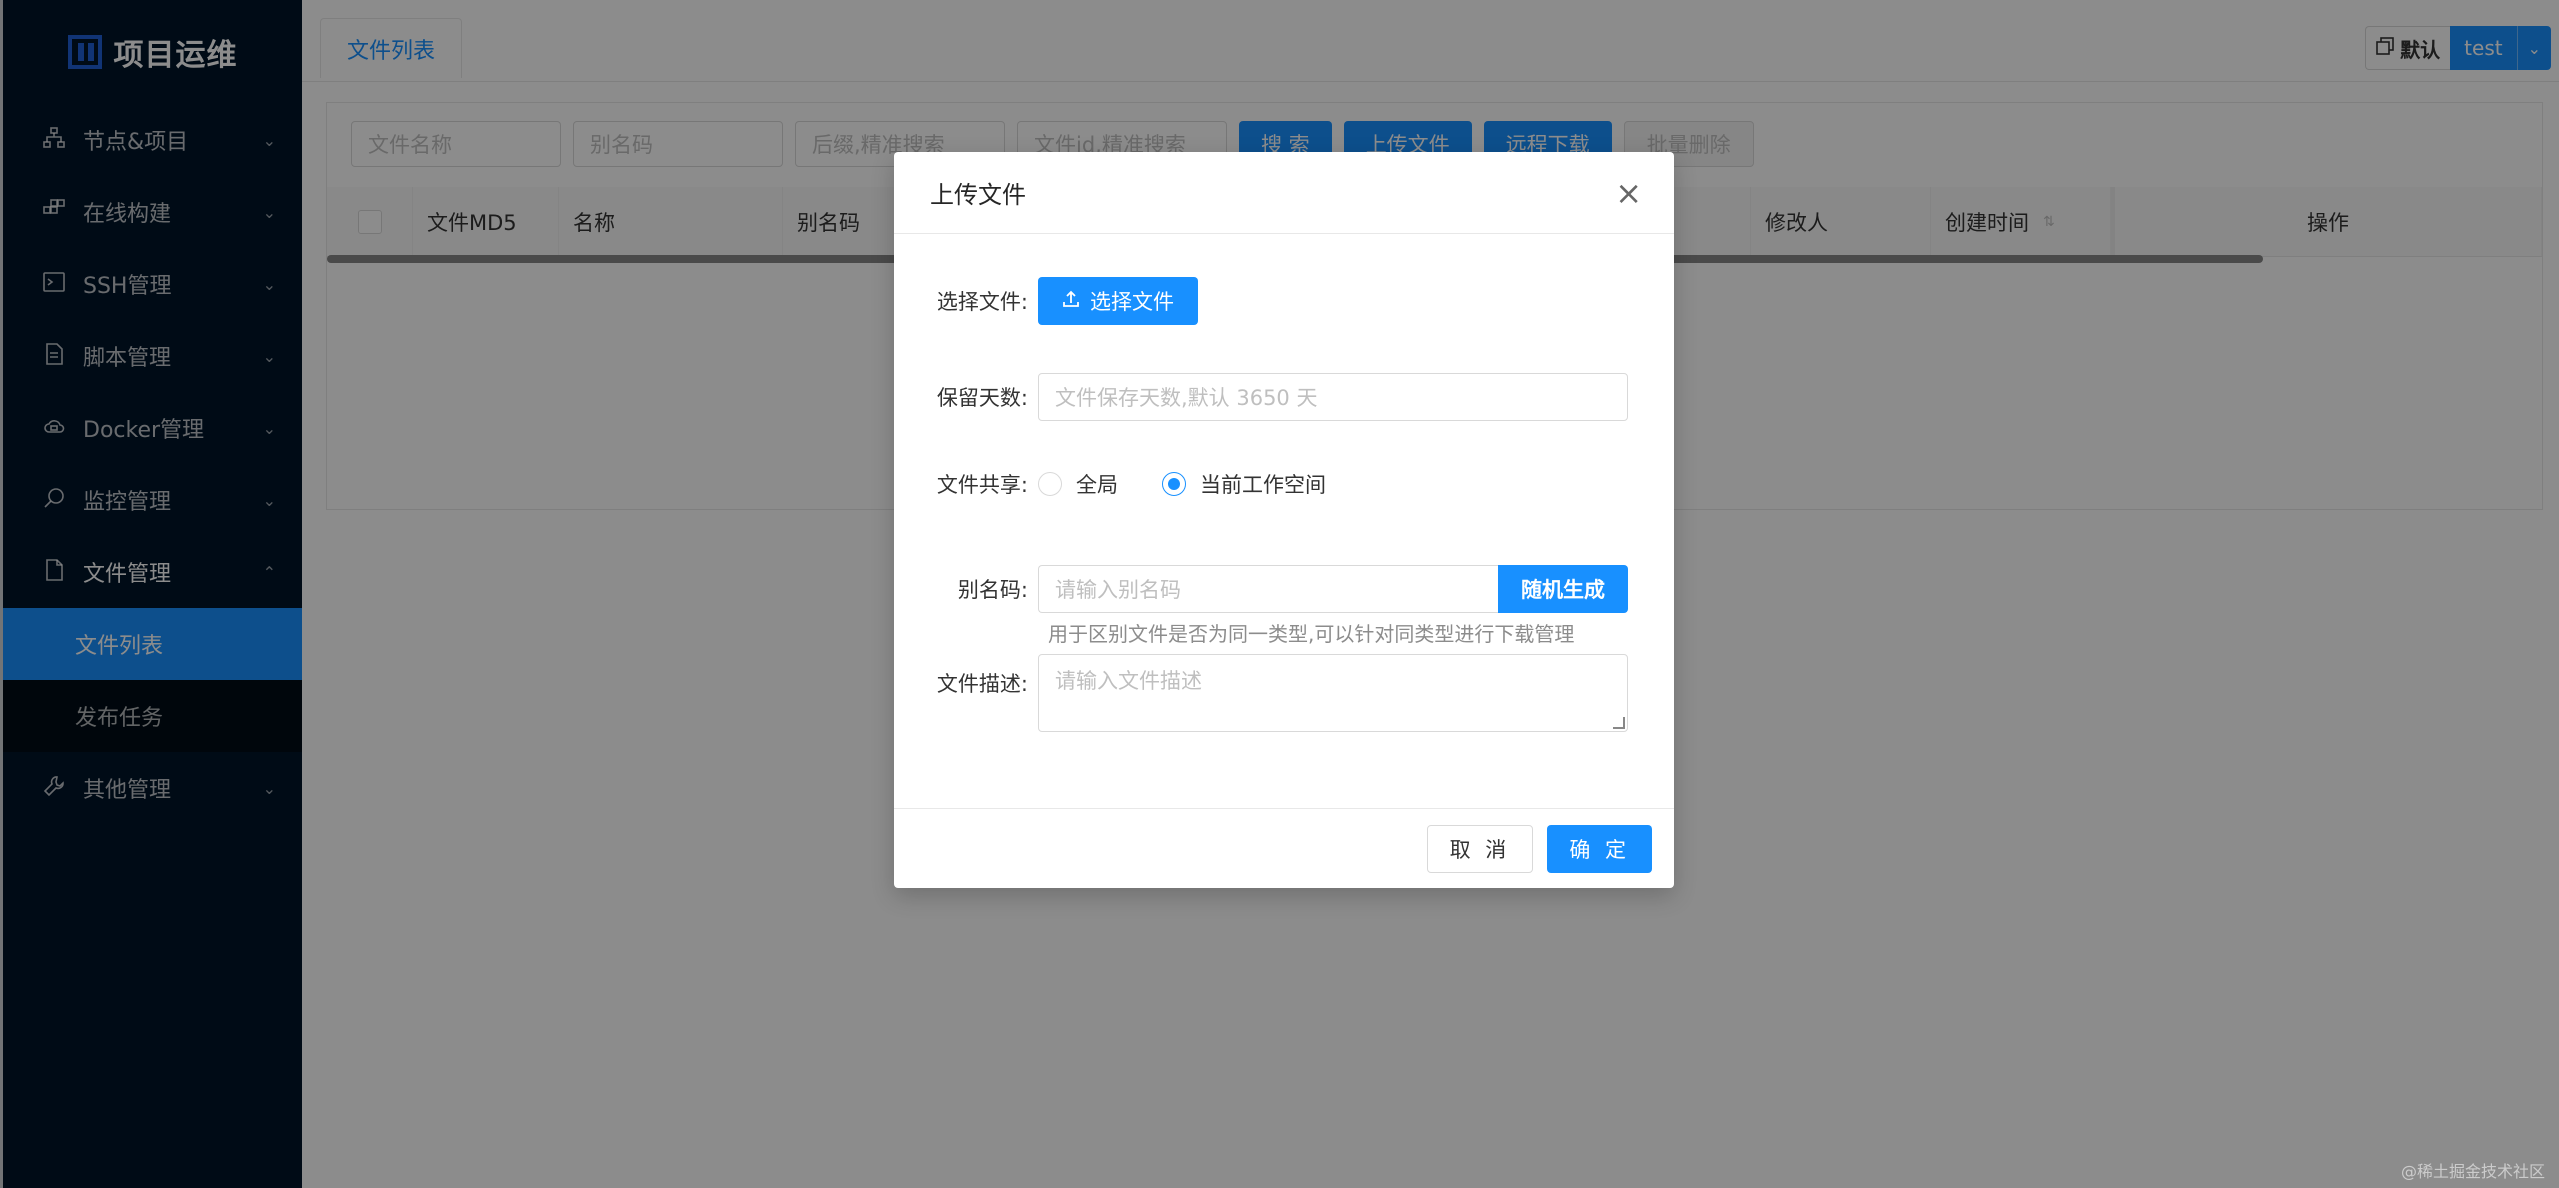 The image size is (2559, 1188). I want to click on share-label: 文件共享, so click(978, 485).